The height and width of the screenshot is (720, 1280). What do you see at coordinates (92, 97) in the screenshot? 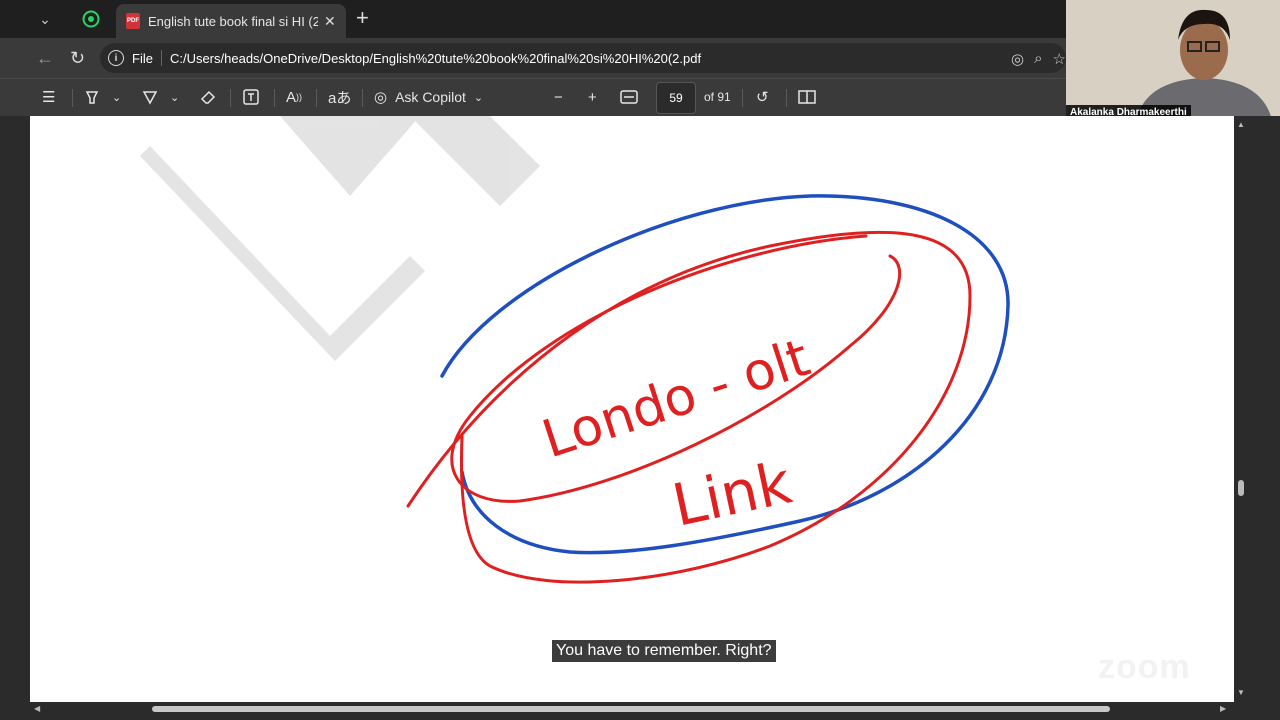
I see `highlight-icon` at bounding box center [92, 97].